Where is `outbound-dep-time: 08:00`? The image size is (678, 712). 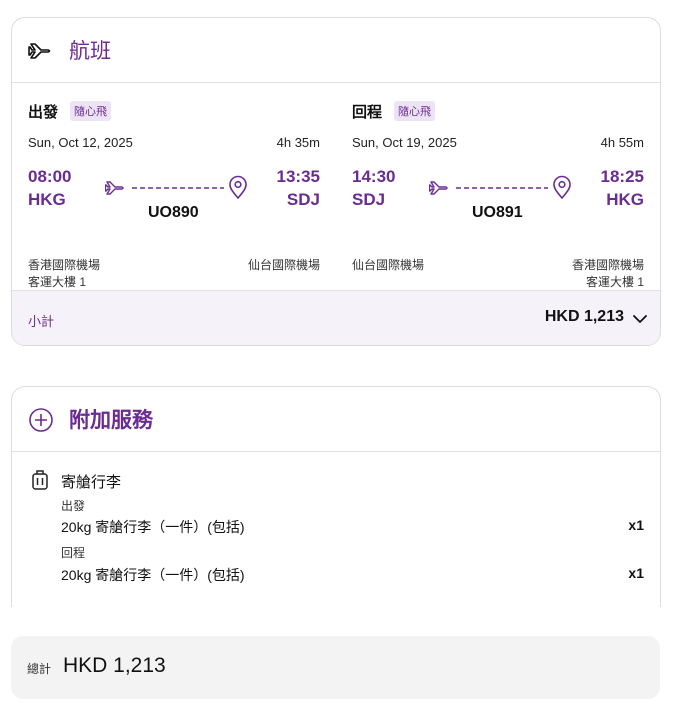
outbound-dep-time: 08:00 is located at coordinates (50, 176).